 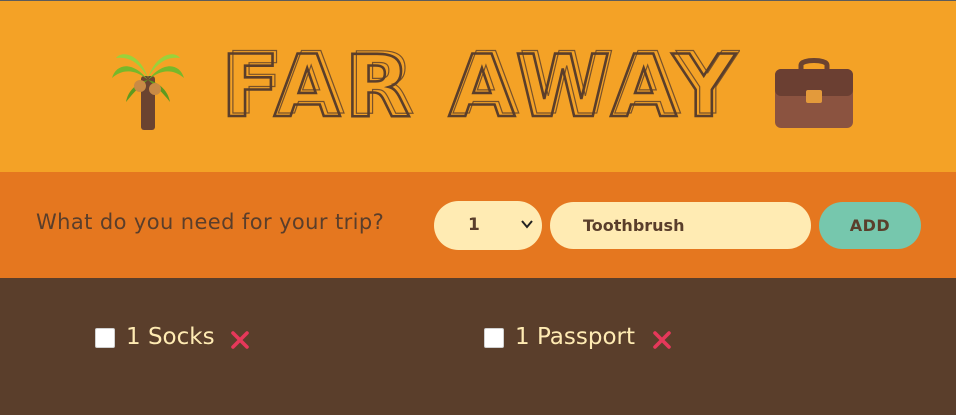 What do you see at coordinates (210, 222) in the screenshot?
I see `form-question: What do you need for your trip?` at bounding box center [210, 222].